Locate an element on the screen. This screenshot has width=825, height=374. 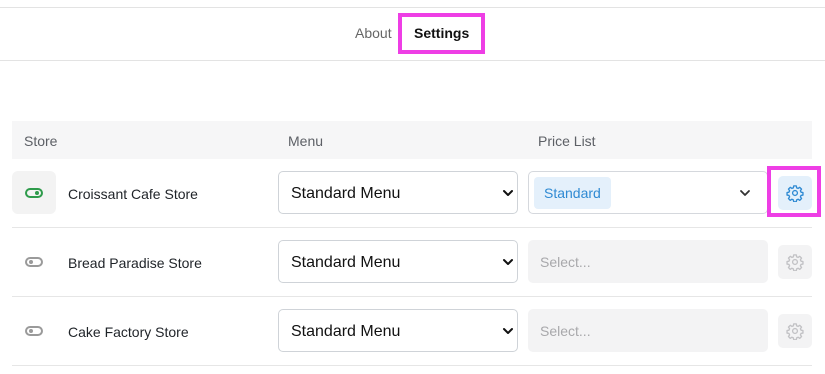
settings-tab-highlight is located at coordinates (441, 33).